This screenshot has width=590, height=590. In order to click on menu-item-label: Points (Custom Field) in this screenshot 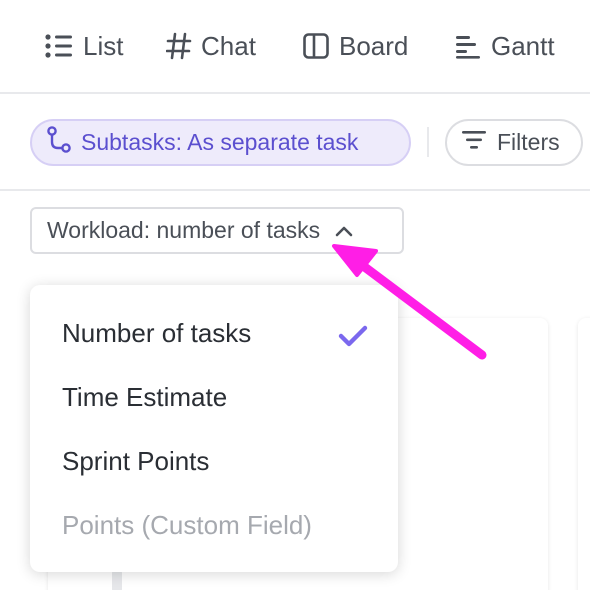, I will do `click(187, 524)`.